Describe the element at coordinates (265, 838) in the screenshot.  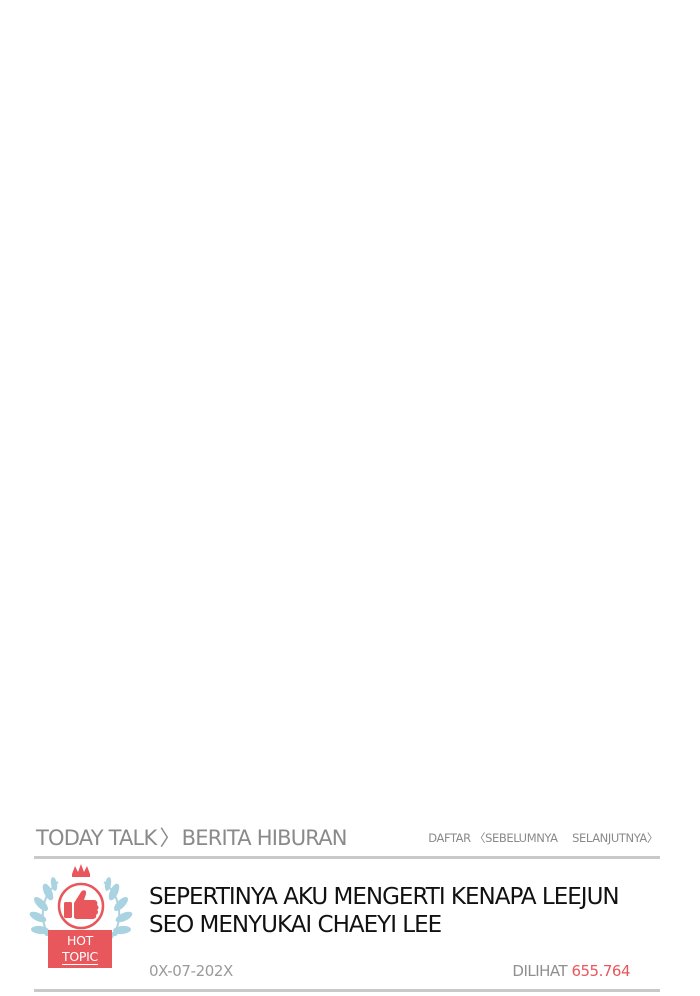
I see `breadcrumb-category: BERITA HIBURAN` at that location.